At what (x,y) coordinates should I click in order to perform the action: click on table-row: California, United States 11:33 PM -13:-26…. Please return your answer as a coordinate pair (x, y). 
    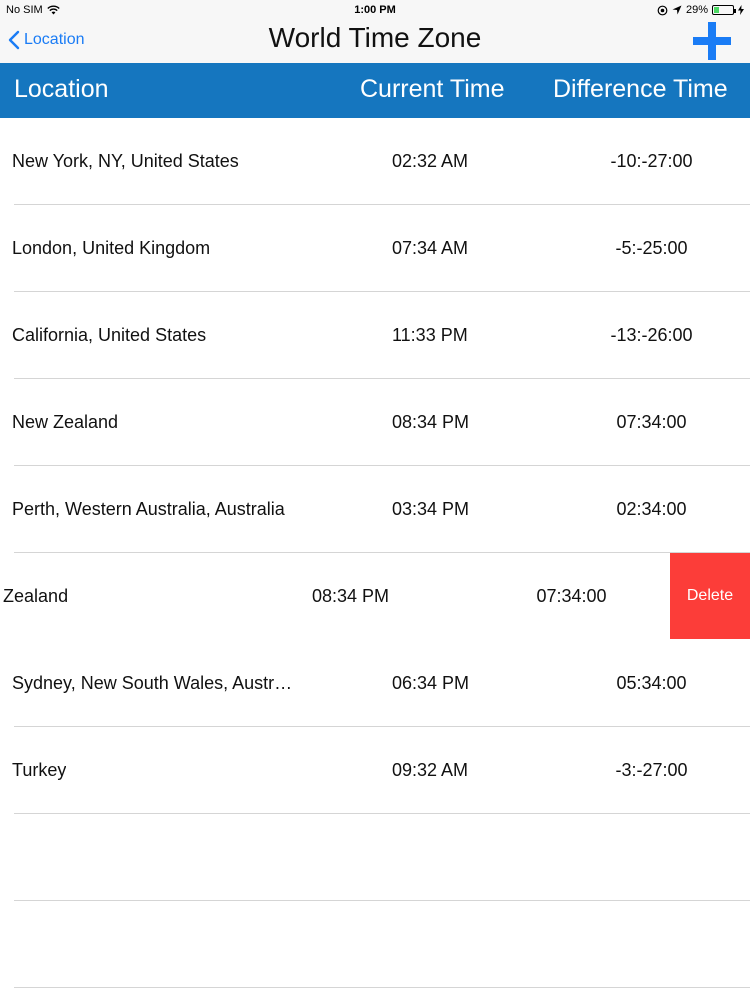
    Looking at the image, I should click on (375, 335).